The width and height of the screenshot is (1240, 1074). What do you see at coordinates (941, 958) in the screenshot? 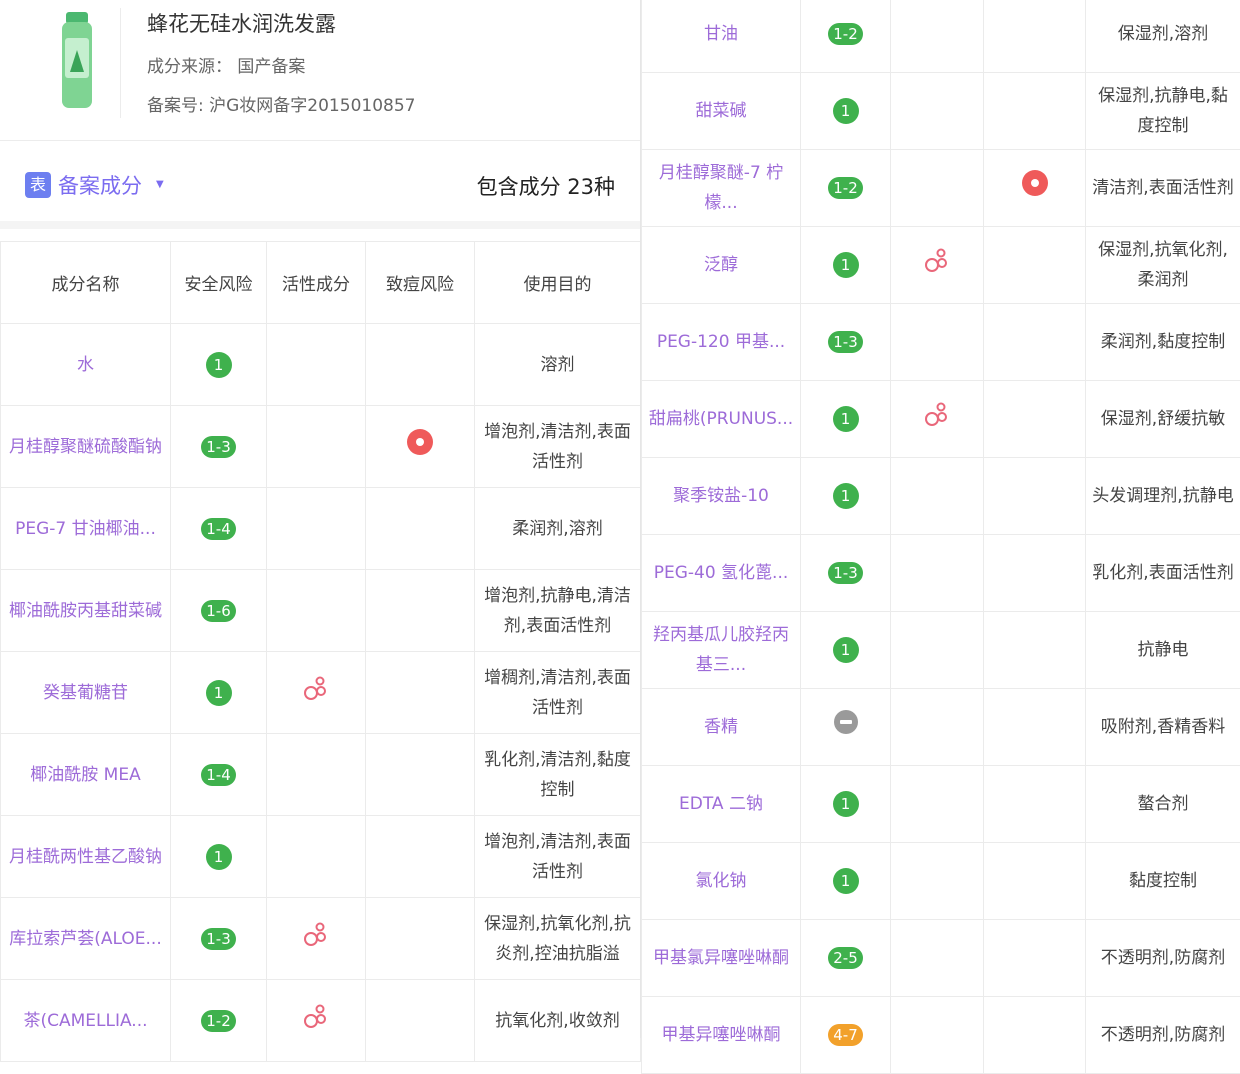
I see `ingredient-row: 甲基氯异噻唑啉酮 2-5 不透明剂,防腐剂` at bounding box center [941, 958].